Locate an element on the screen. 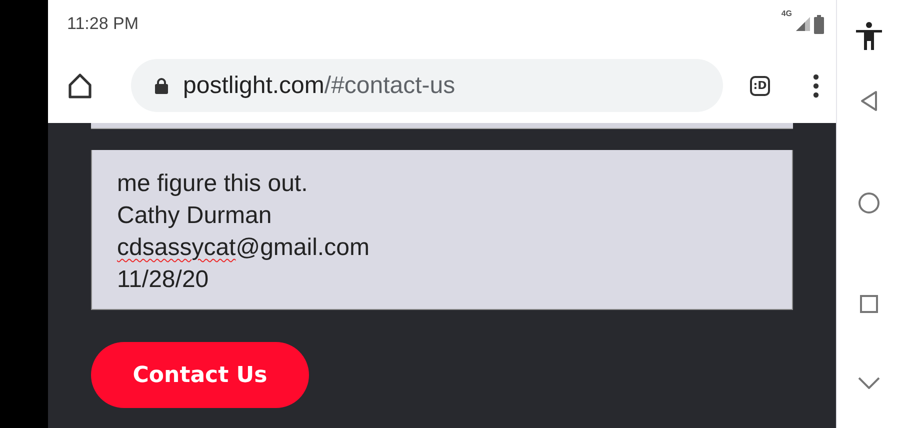 The image size is (900, 428). chevron-down-icon is located at coordinates (869, 383).